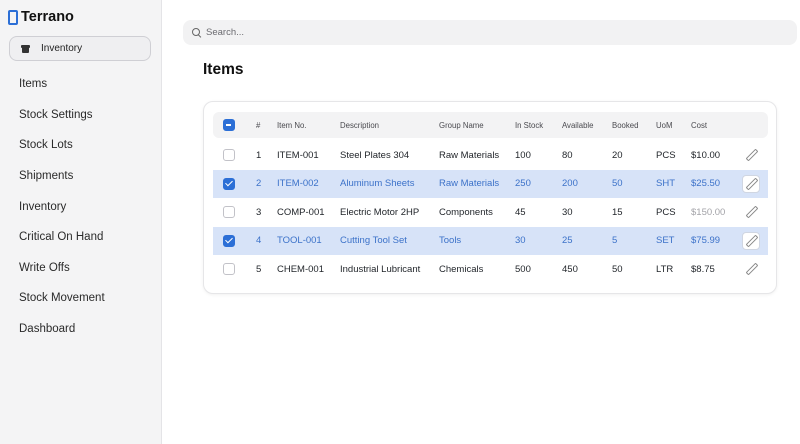  What do you see at coordinates (81, 329) in the screenshot?
I see `sidebar-item-dashboard: Dashboard` at bounding box center [81, 329].